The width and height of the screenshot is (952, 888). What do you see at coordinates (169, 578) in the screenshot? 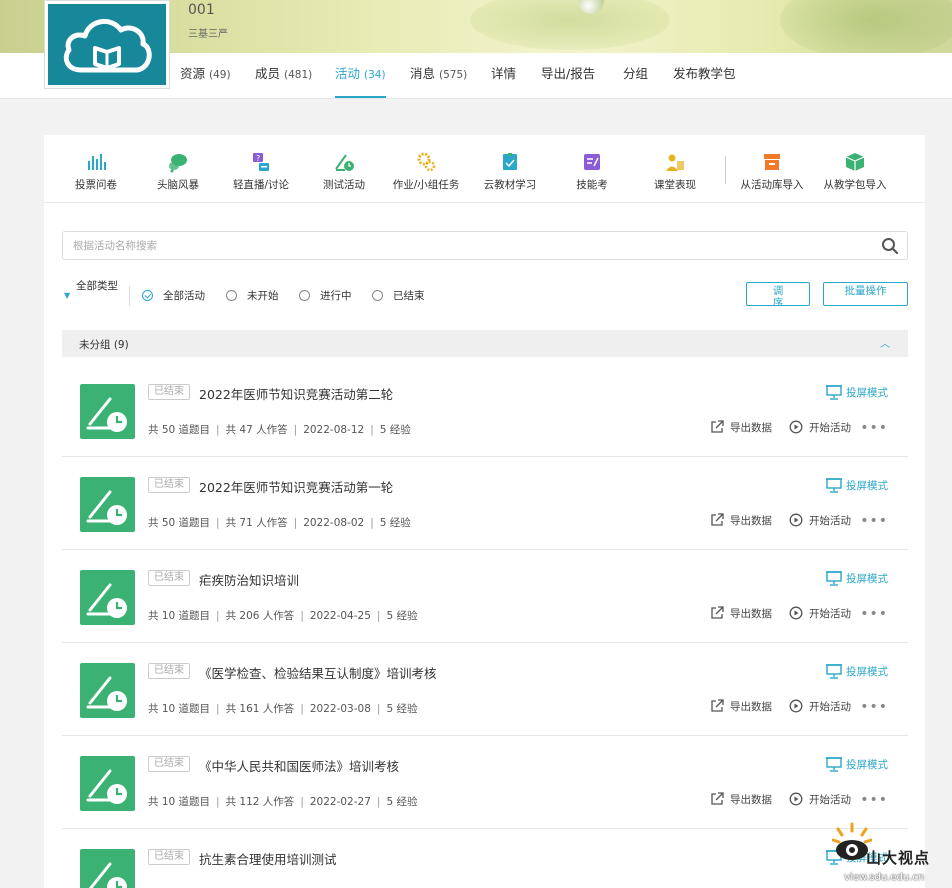
I see `status-badge: 已结束` at bounding box center [169, 578].